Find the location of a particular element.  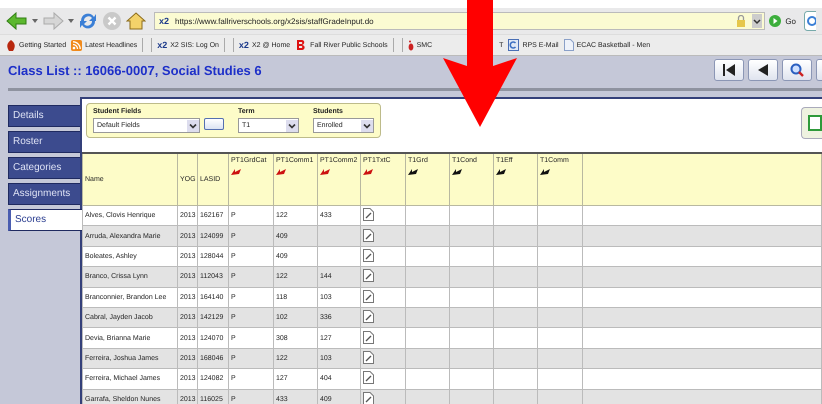

flame-icon is located at coordinates (11, 45).